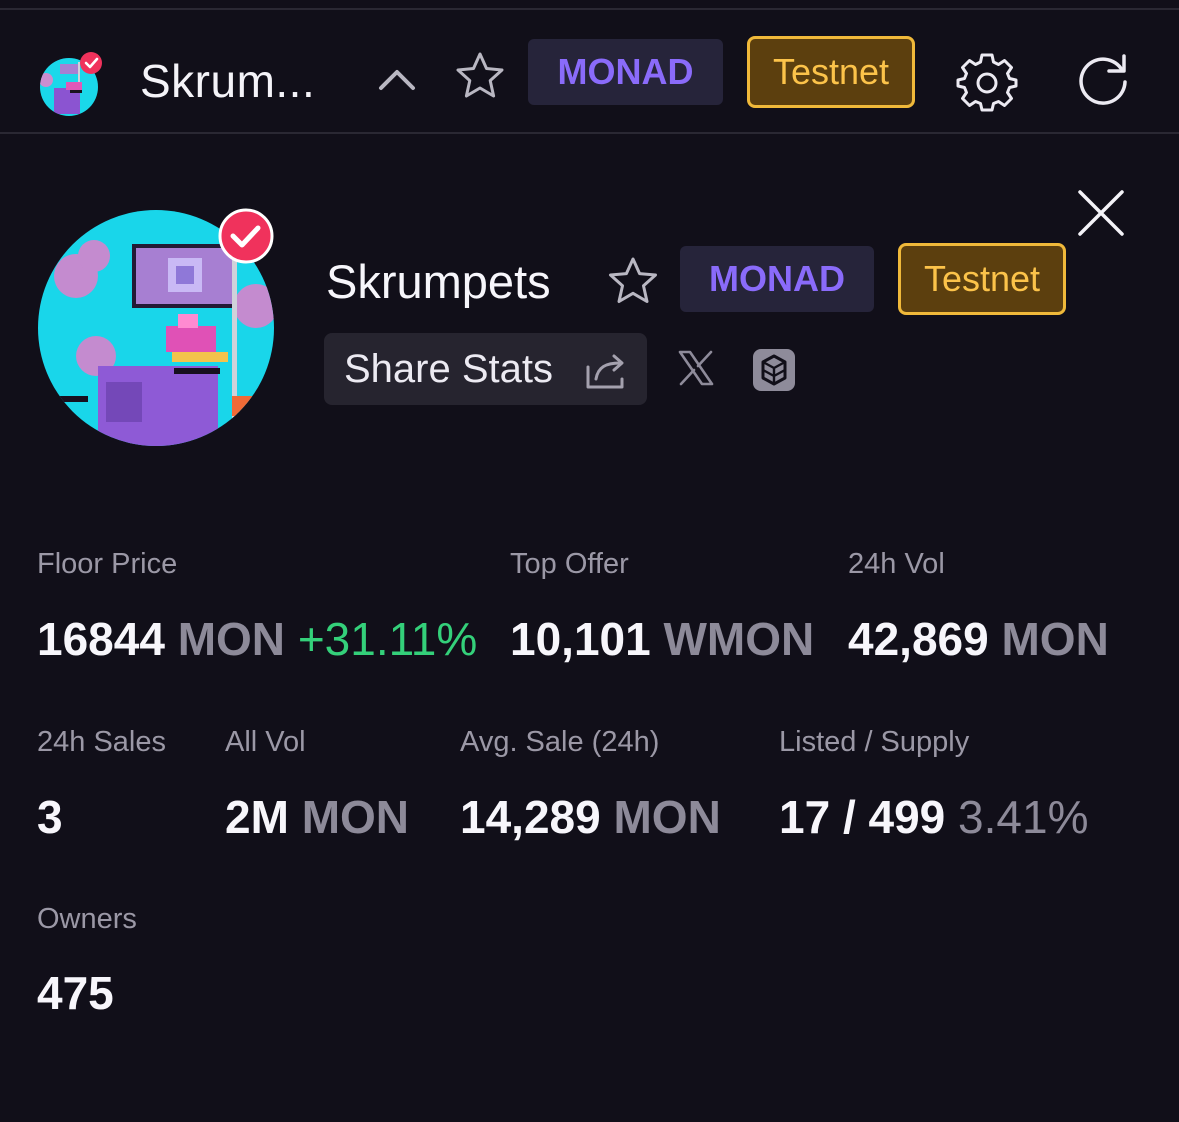 The height and width of the screenshot is (1122, 1179). I want to click on avg-sale-value: 14,289 MON, so click(590, 817).